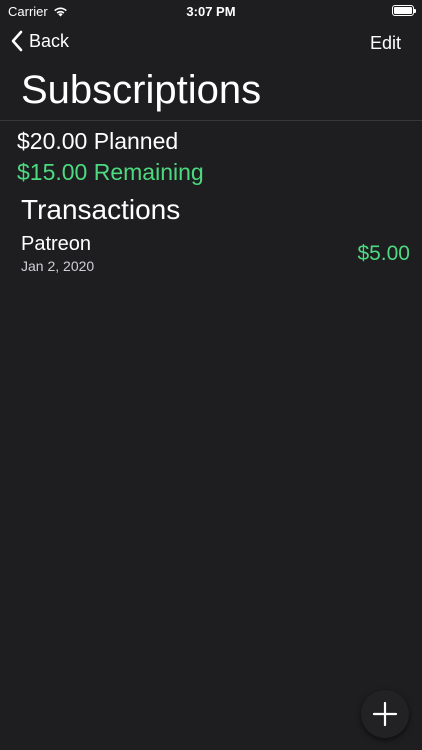 The width and height of the screenshot is (422, 750). I want to click on transaction-row: Patreon Jan 2, 2020 $5.00, so click(211, 255).